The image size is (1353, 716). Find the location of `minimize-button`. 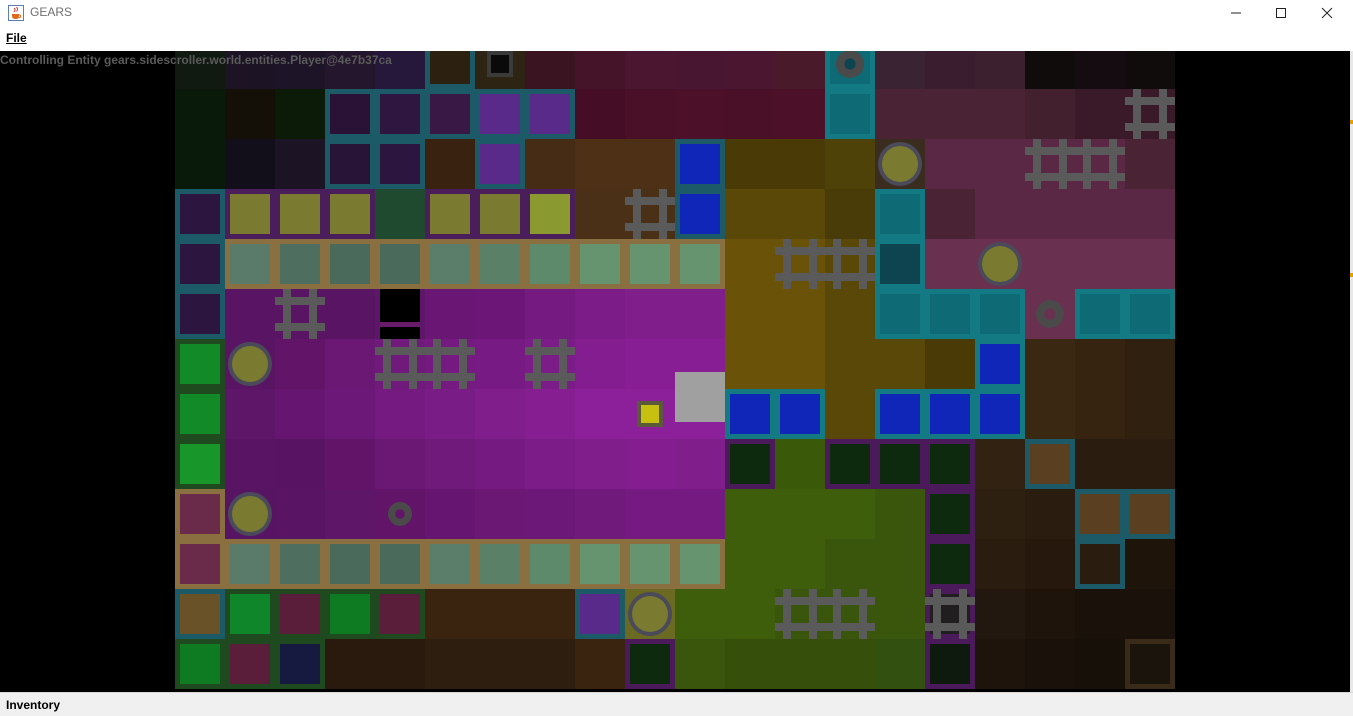

minimize-button is located at coordinates (1236, 13).